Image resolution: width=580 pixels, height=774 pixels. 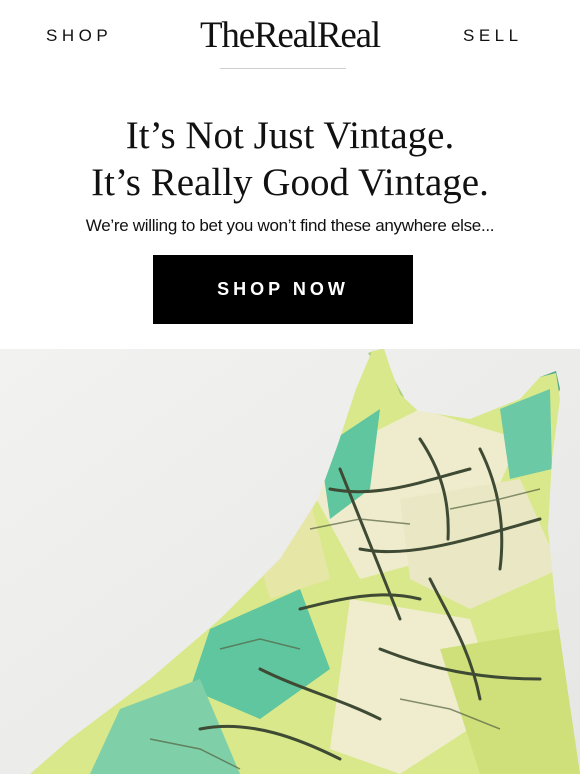 I want to click on nav-sell-link: SELL, so click(x=493, y=36).